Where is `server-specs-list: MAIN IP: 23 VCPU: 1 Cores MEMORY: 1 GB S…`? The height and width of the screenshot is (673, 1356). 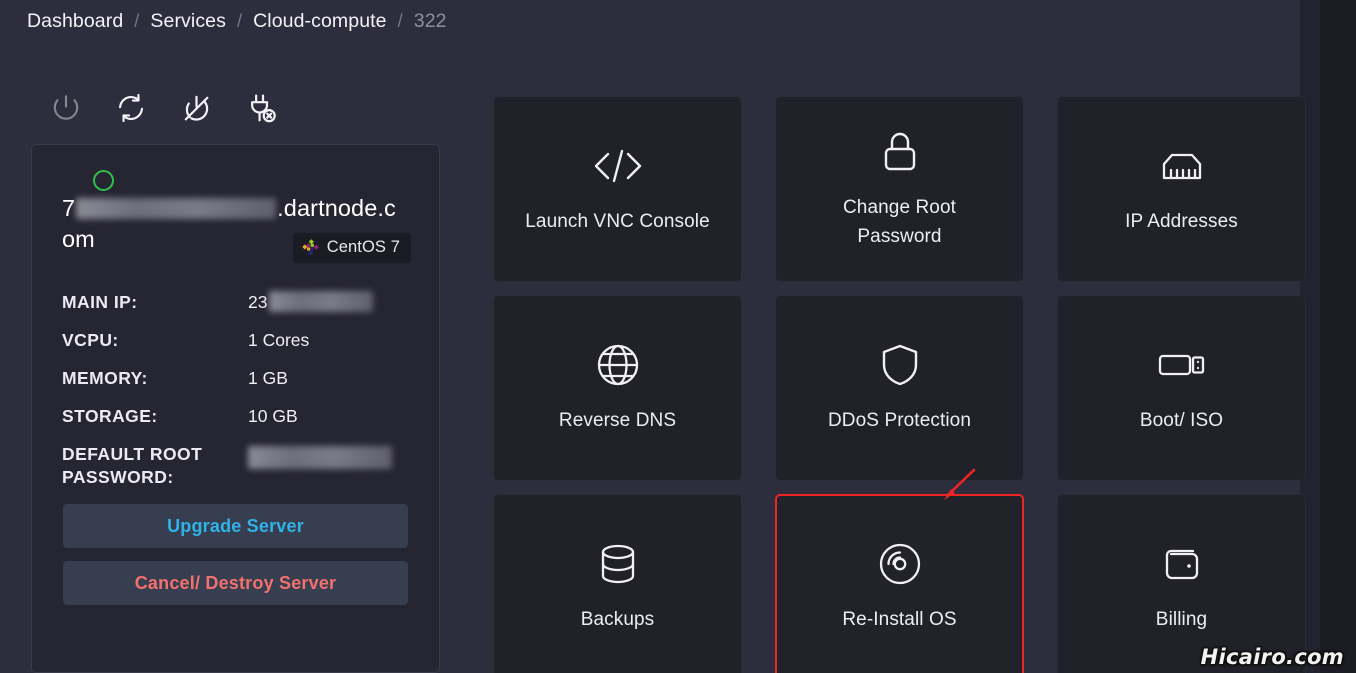
server-specs-list: MAIN IP: 23 VCPU: 1 Cores MEMORY: 1 GB S… is located at coordinates (235, 390).